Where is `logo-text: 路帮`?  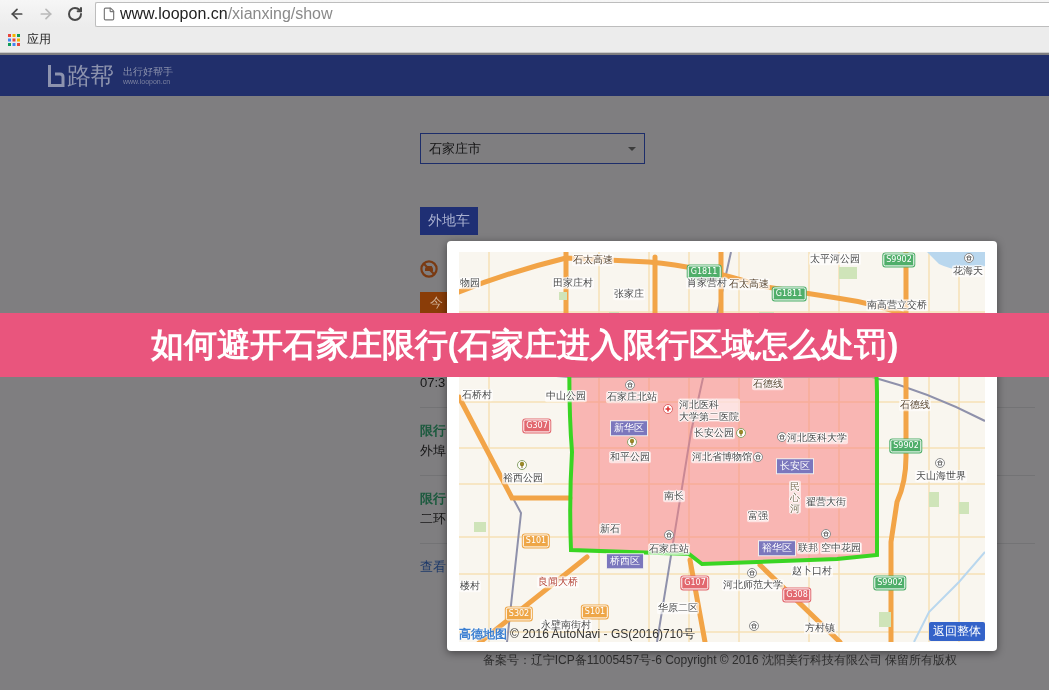
logo-text: 路帮 is located at coordinates (90, 75).